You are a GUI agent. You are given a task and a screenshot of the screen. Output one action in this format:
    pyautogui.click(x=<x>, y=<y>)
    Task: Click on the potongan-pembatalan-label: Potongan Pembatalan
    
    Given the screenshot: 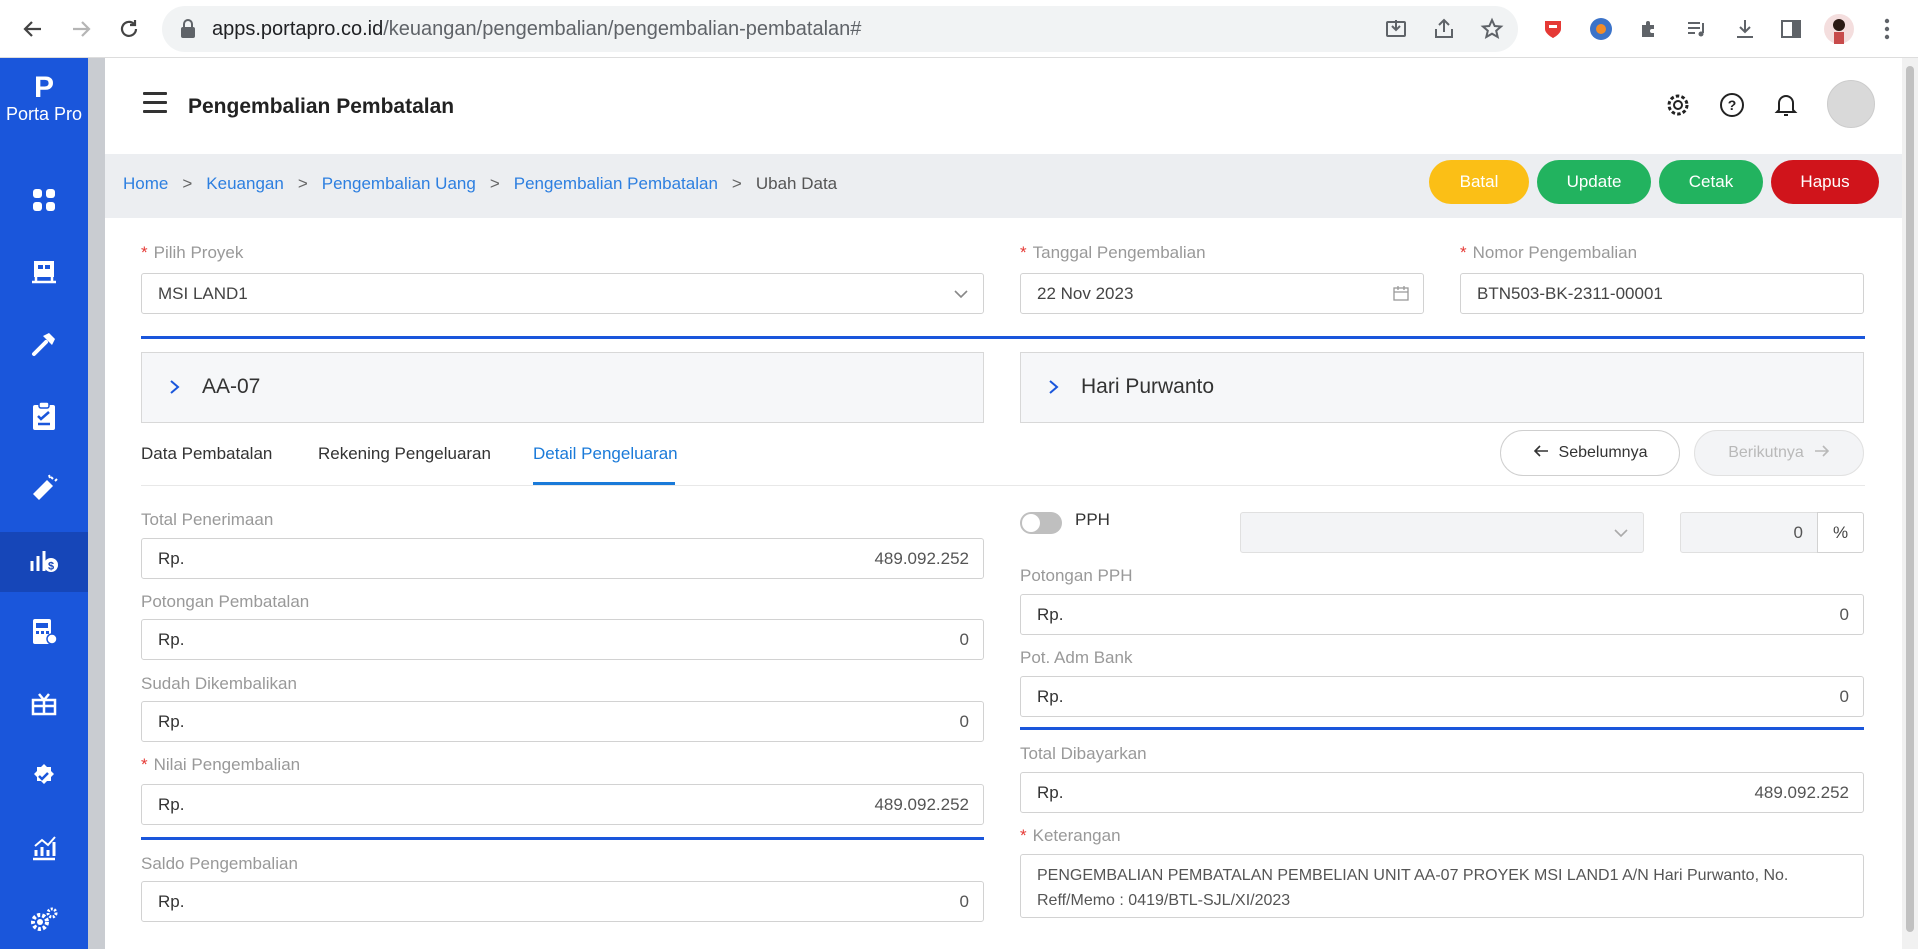 What is the action you would take?
    pyautogui.click(x=225, y=601)
    